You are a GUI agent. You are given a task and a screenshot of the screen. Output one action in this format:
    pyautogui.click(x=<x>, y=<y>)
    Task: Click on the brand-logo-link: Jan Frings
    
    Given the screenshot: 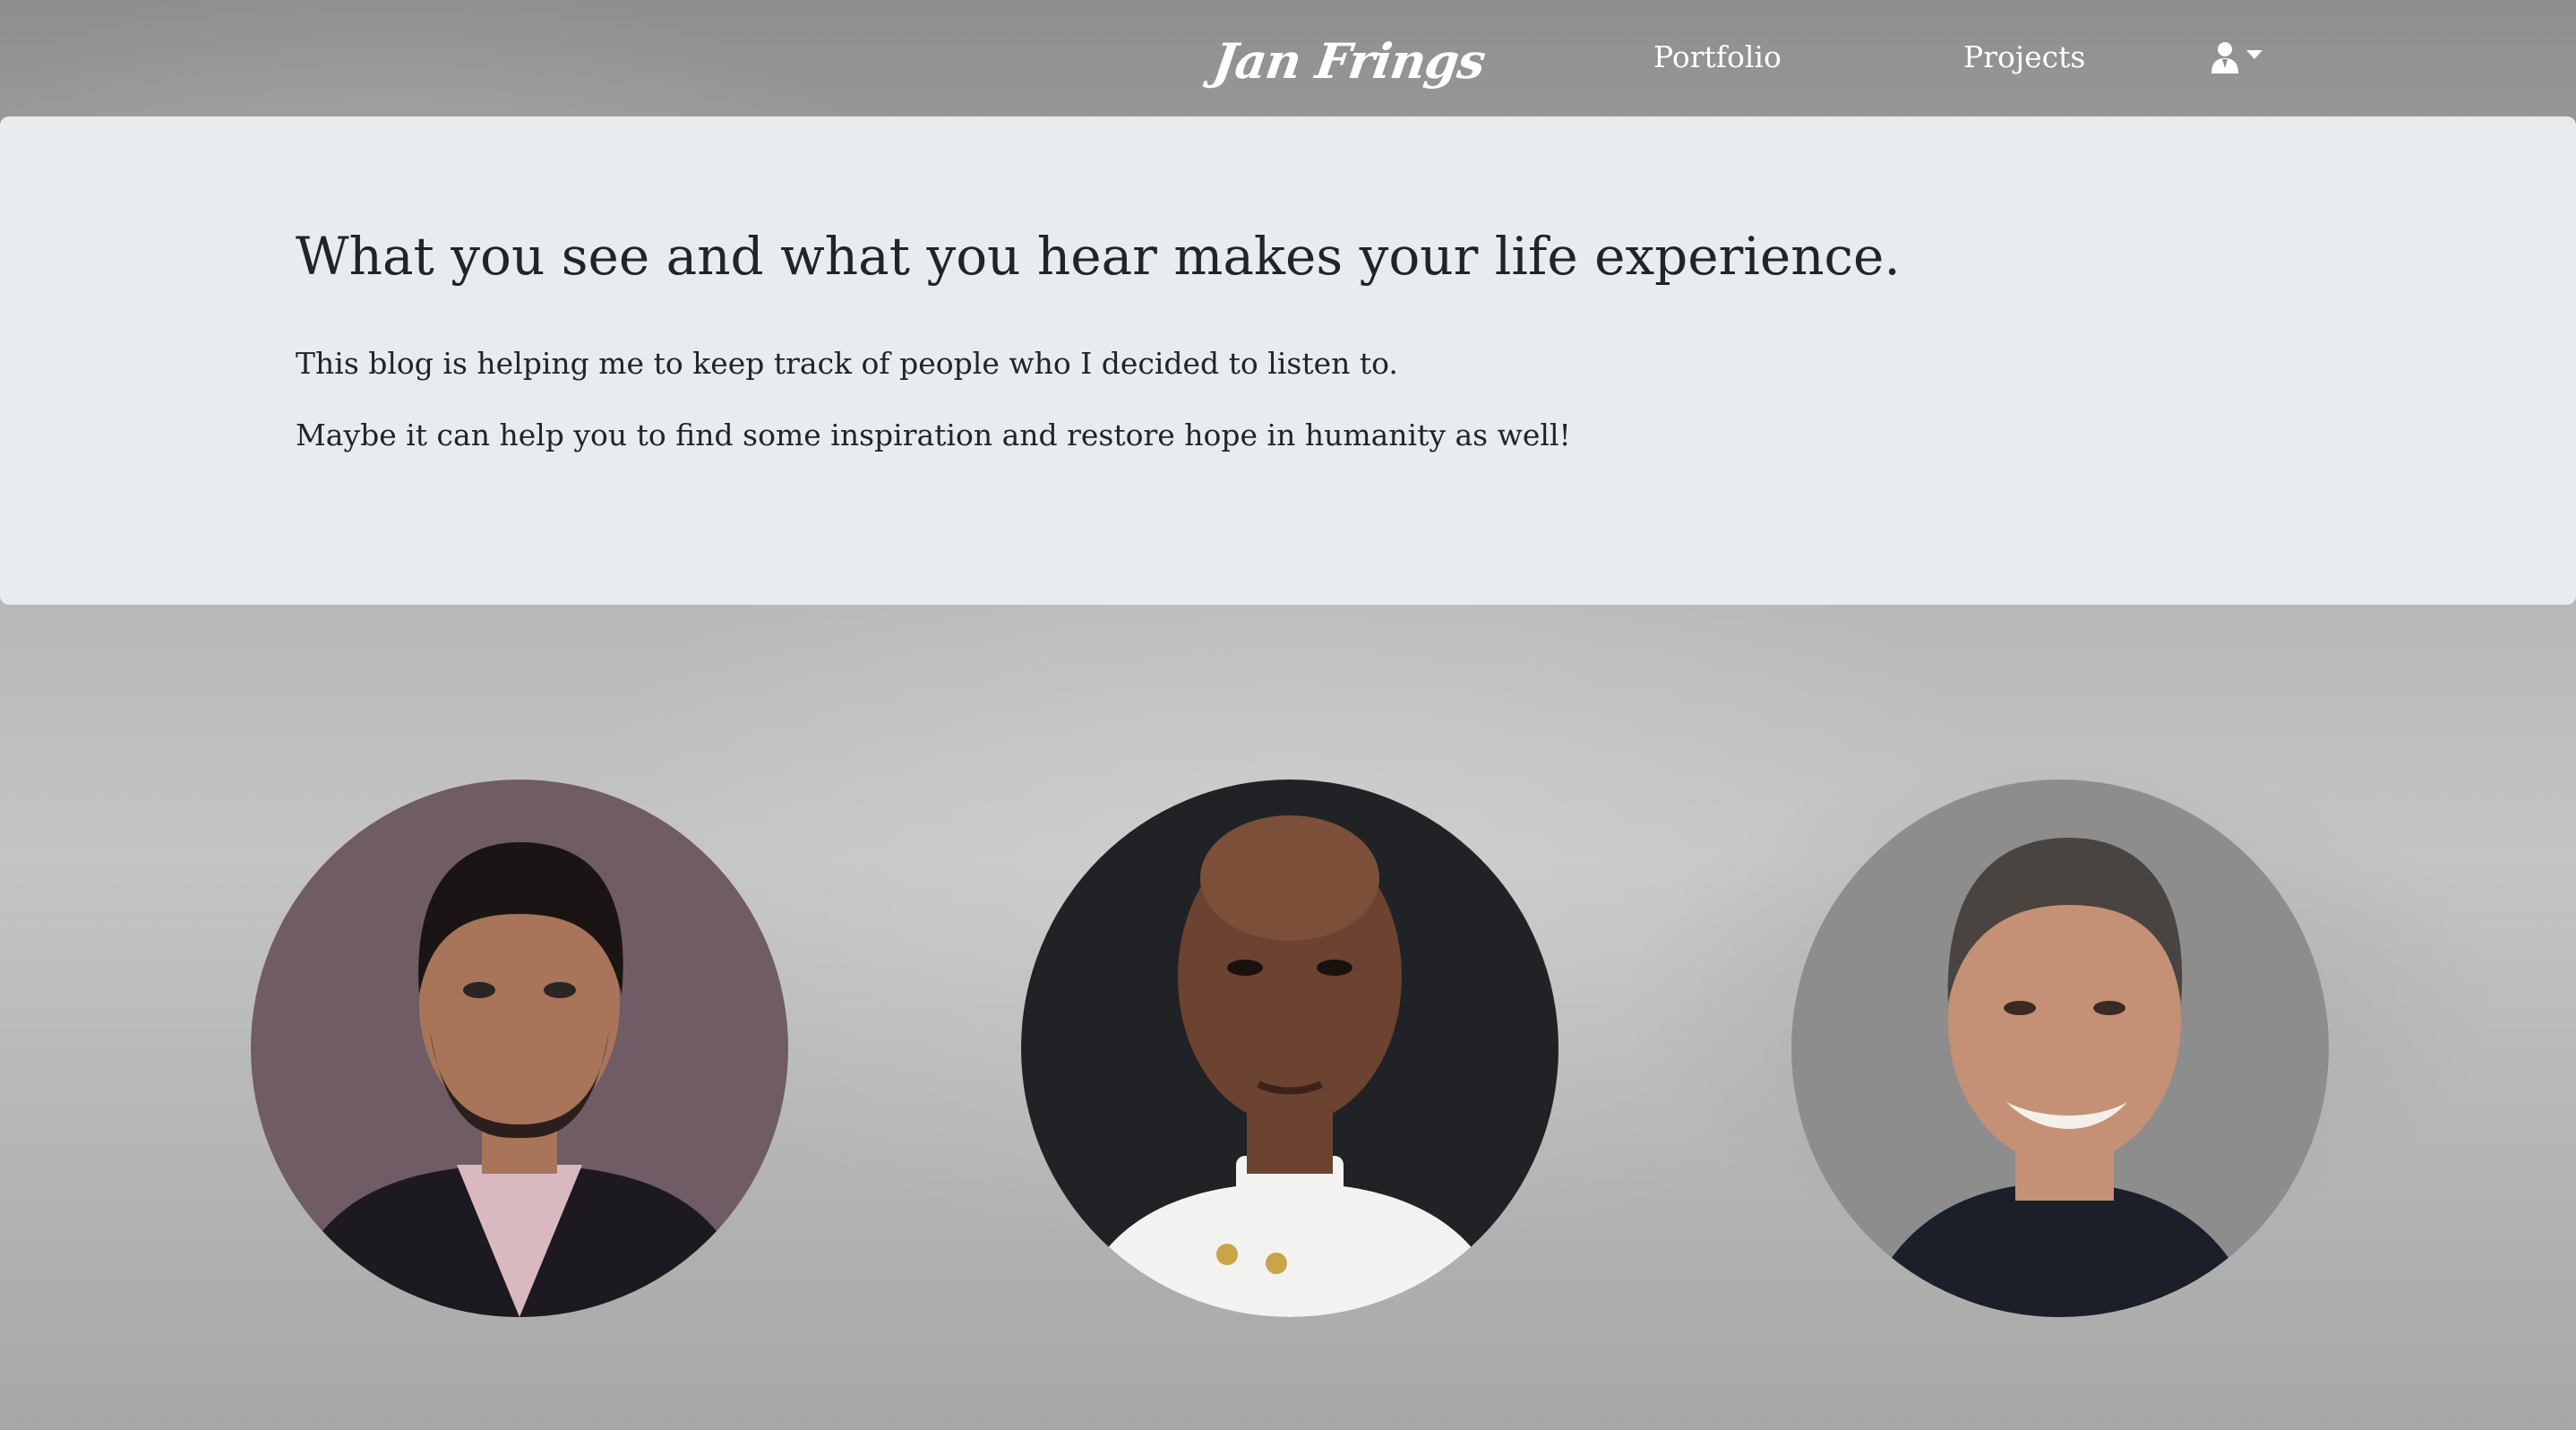 What is the action you would take?
    pyautogui.click(x=1349, y=61)
    